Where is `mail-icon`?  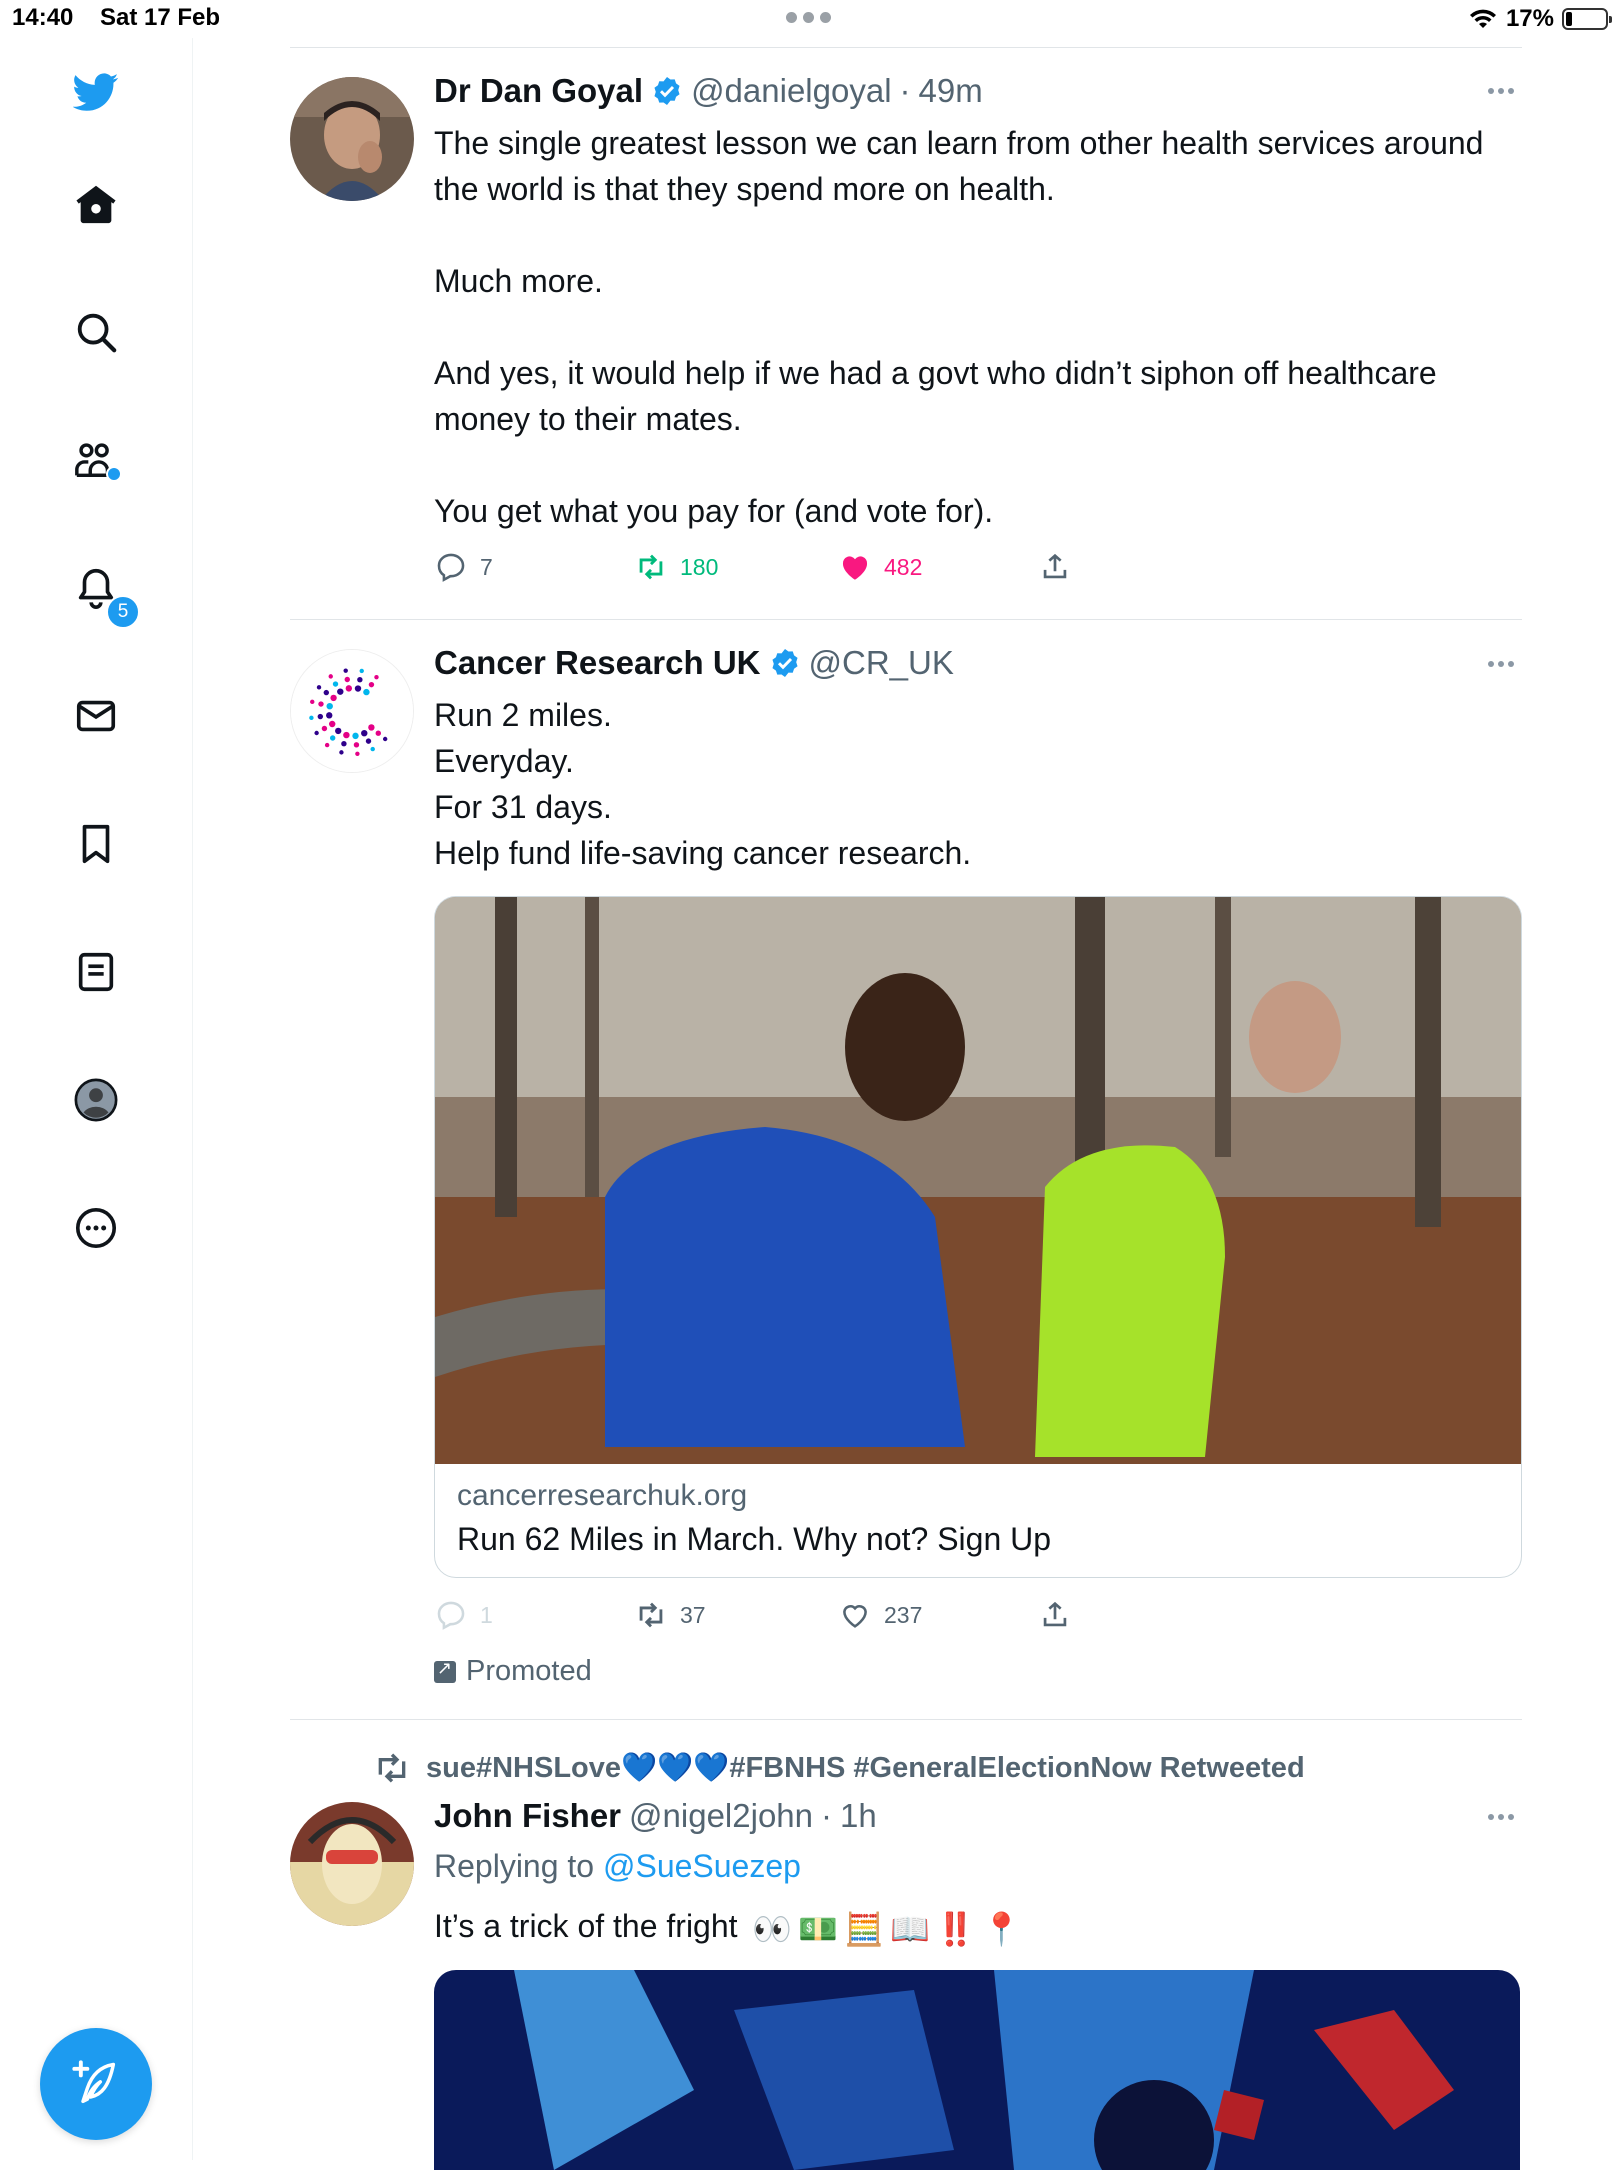
mail-icon is located at coordinates (96, 716).